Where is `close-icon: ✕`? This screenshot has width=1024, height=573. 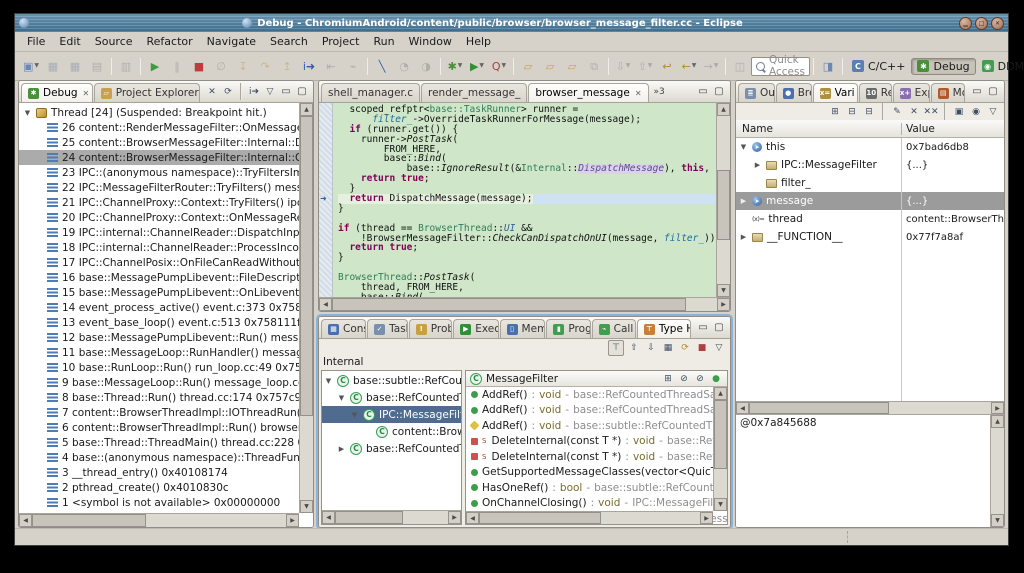
close-icon: ✕ is located at coordinates (86, 93).